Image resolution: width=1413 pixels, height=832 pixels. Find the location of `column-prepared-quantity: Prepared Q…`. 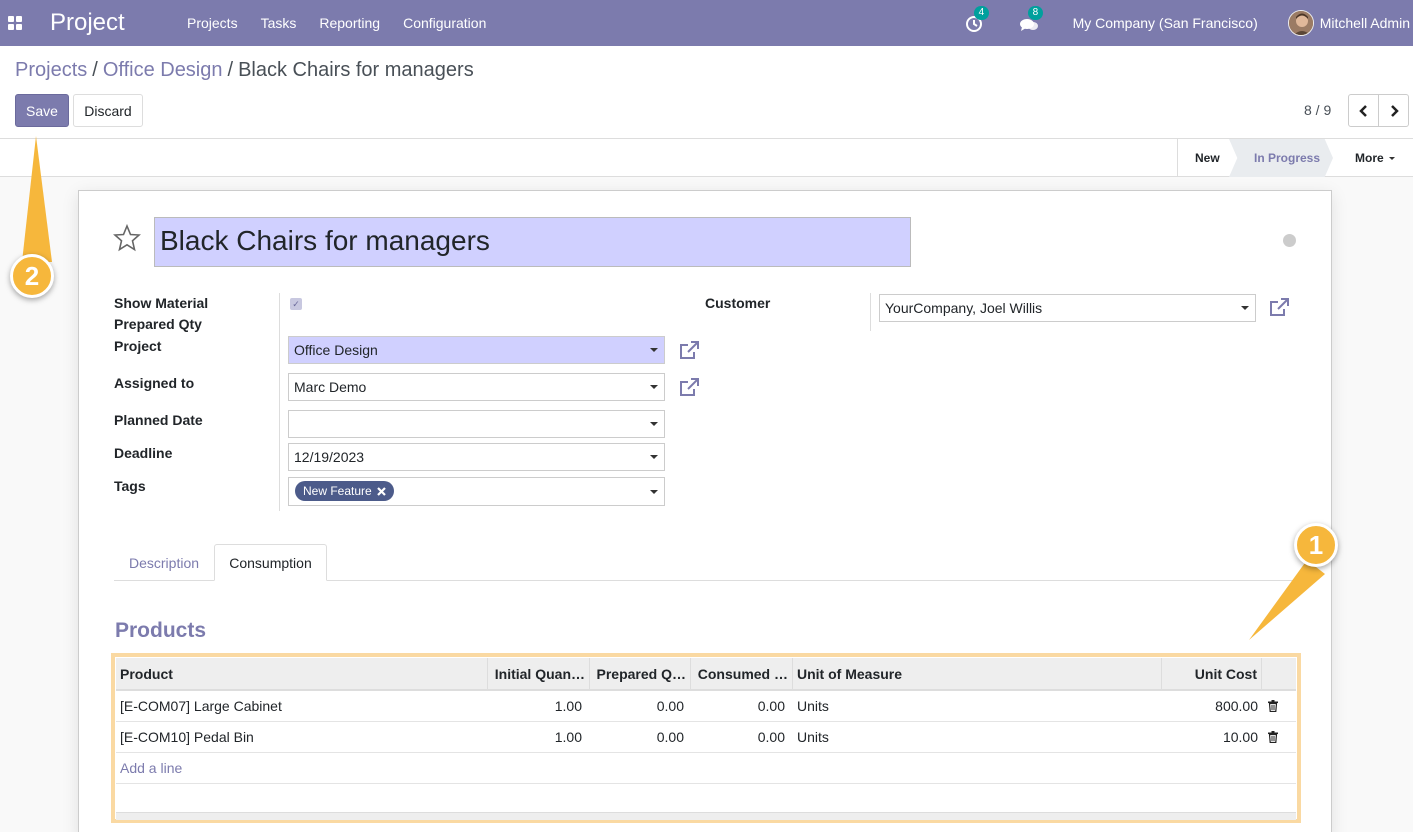

column-prepared-quantity: Prepared Q… is located at coordinates (640, 673).